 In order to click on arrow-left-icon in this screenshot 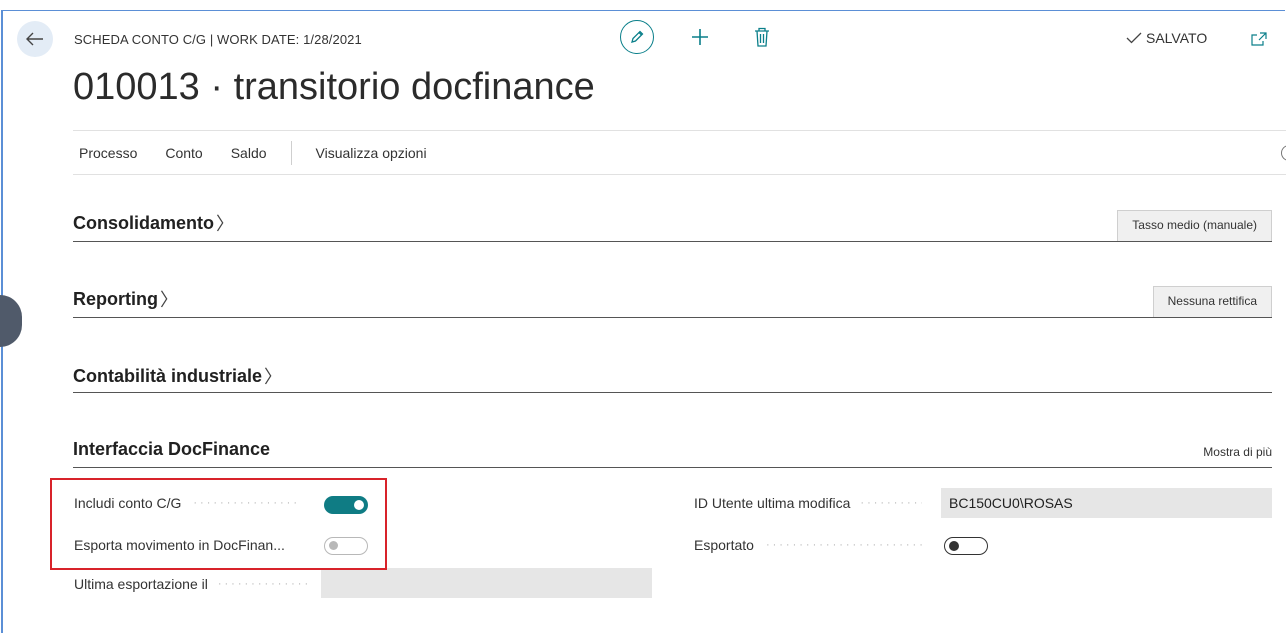, I will do `click(34, 39)`.